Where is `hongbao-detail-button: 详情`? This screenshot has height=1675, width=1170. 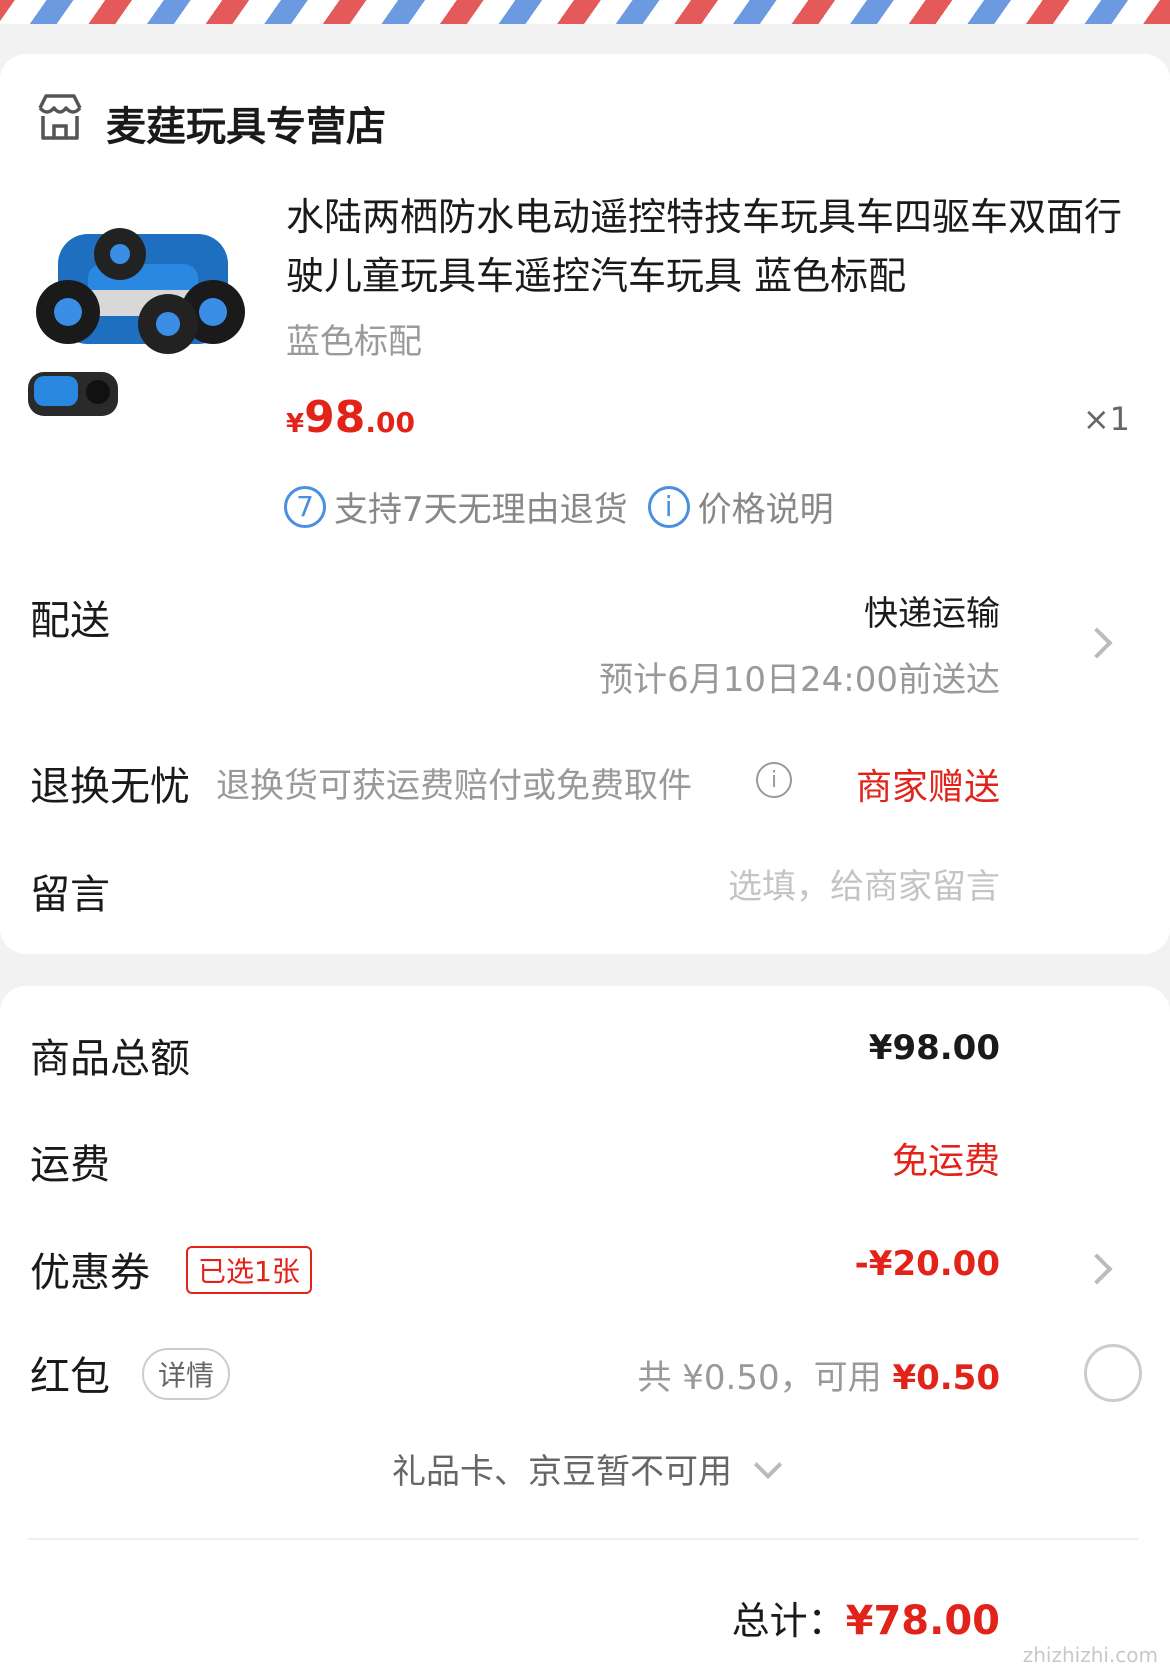 hongbao-detail-button: 详情 is located at coordinates (186, 1374).